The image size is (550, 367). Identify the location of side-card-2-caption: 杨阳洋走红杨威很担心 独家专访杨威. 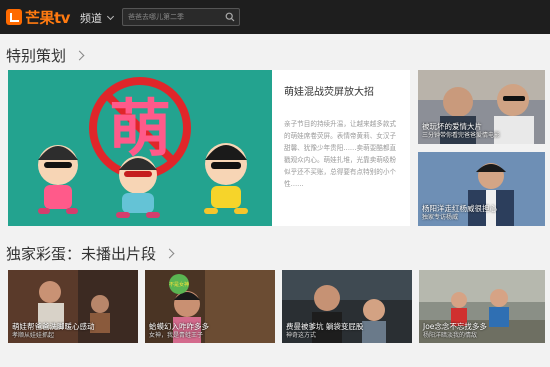
(459, 213).